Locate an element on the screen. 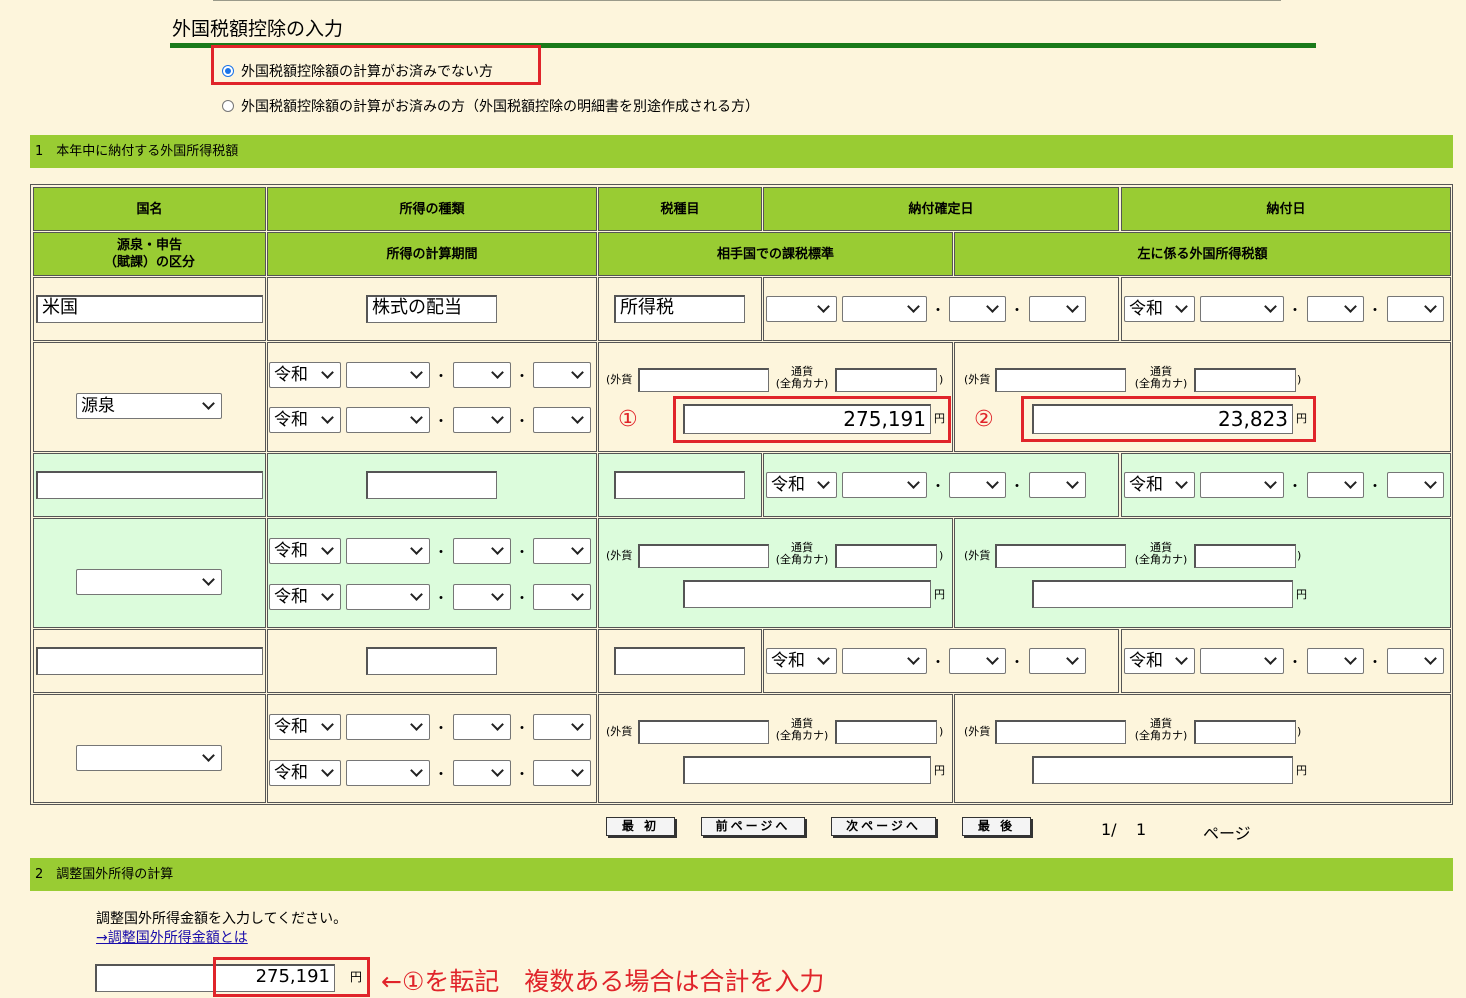 The width and height of the screenshot is (1466, 998). radio-button is located at coordinates (228, 106).